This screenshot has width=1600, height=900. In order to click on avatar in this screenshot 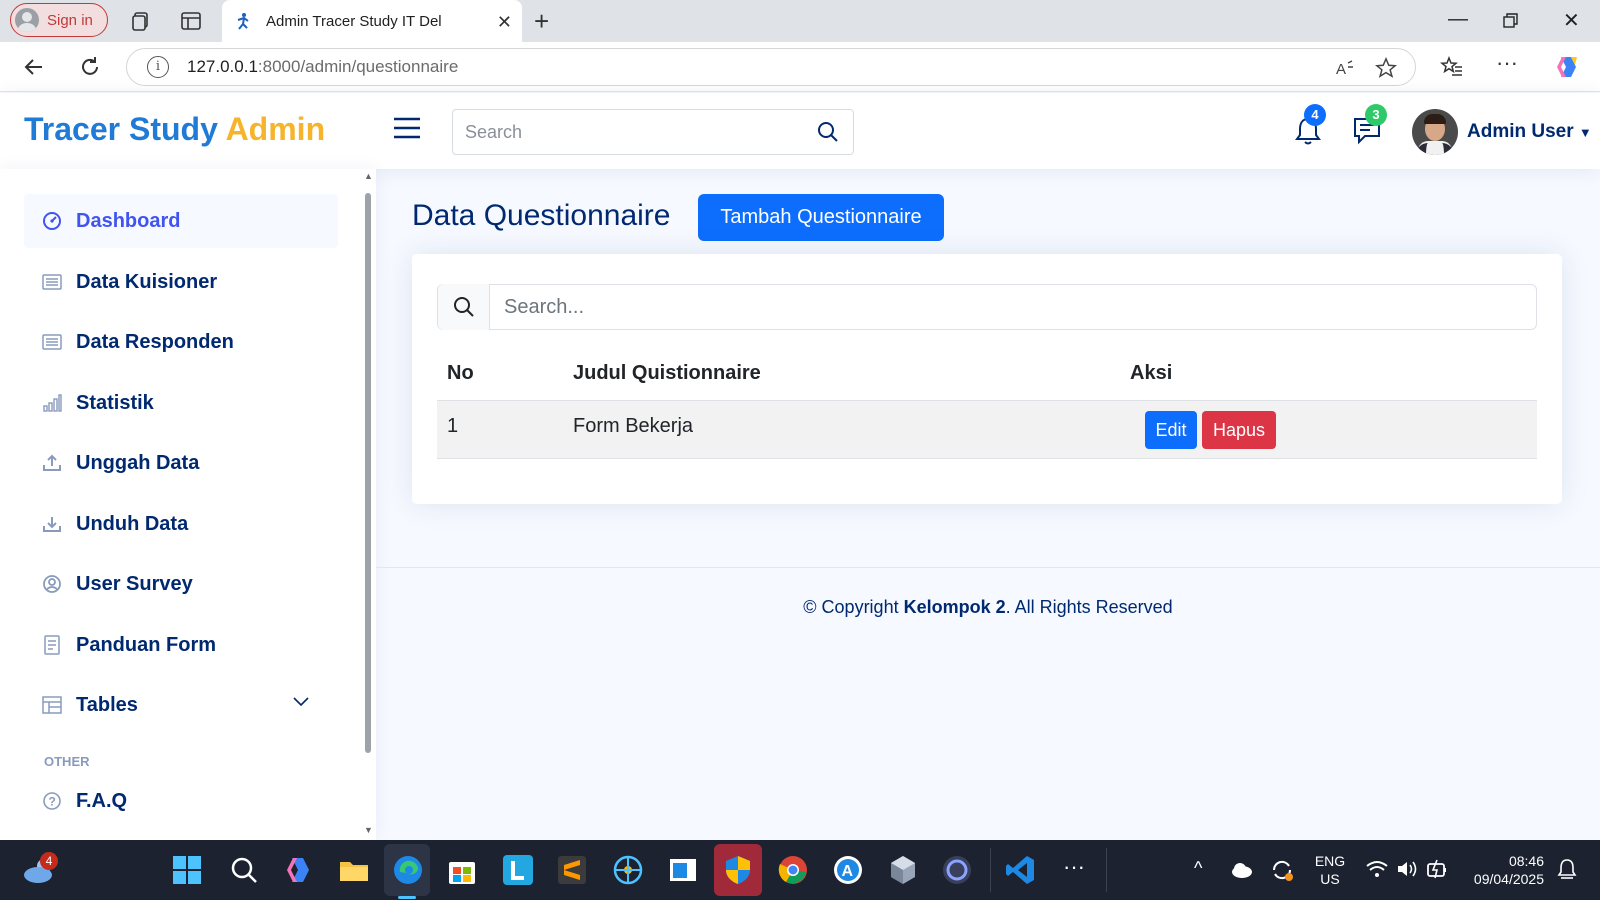, I will do `click(1435, 132)`.